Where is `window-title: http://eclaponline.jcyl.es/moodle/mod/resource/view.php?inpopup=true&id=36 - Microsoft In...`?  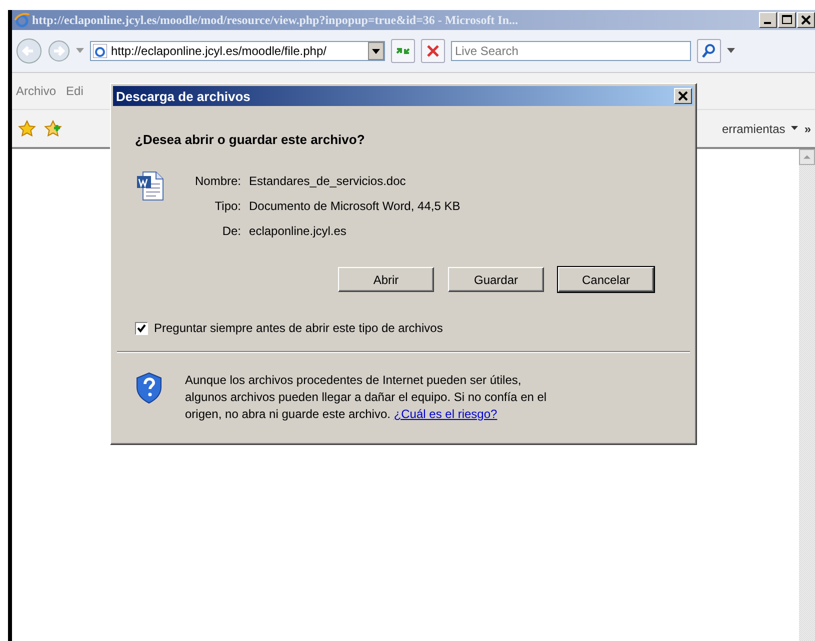
window-title: http://eclaponline.jcyl.es/moodle/mod/resource/view.php?inpopup=true&id=36 - Microsoft In... is located at coordinates (276, 20).